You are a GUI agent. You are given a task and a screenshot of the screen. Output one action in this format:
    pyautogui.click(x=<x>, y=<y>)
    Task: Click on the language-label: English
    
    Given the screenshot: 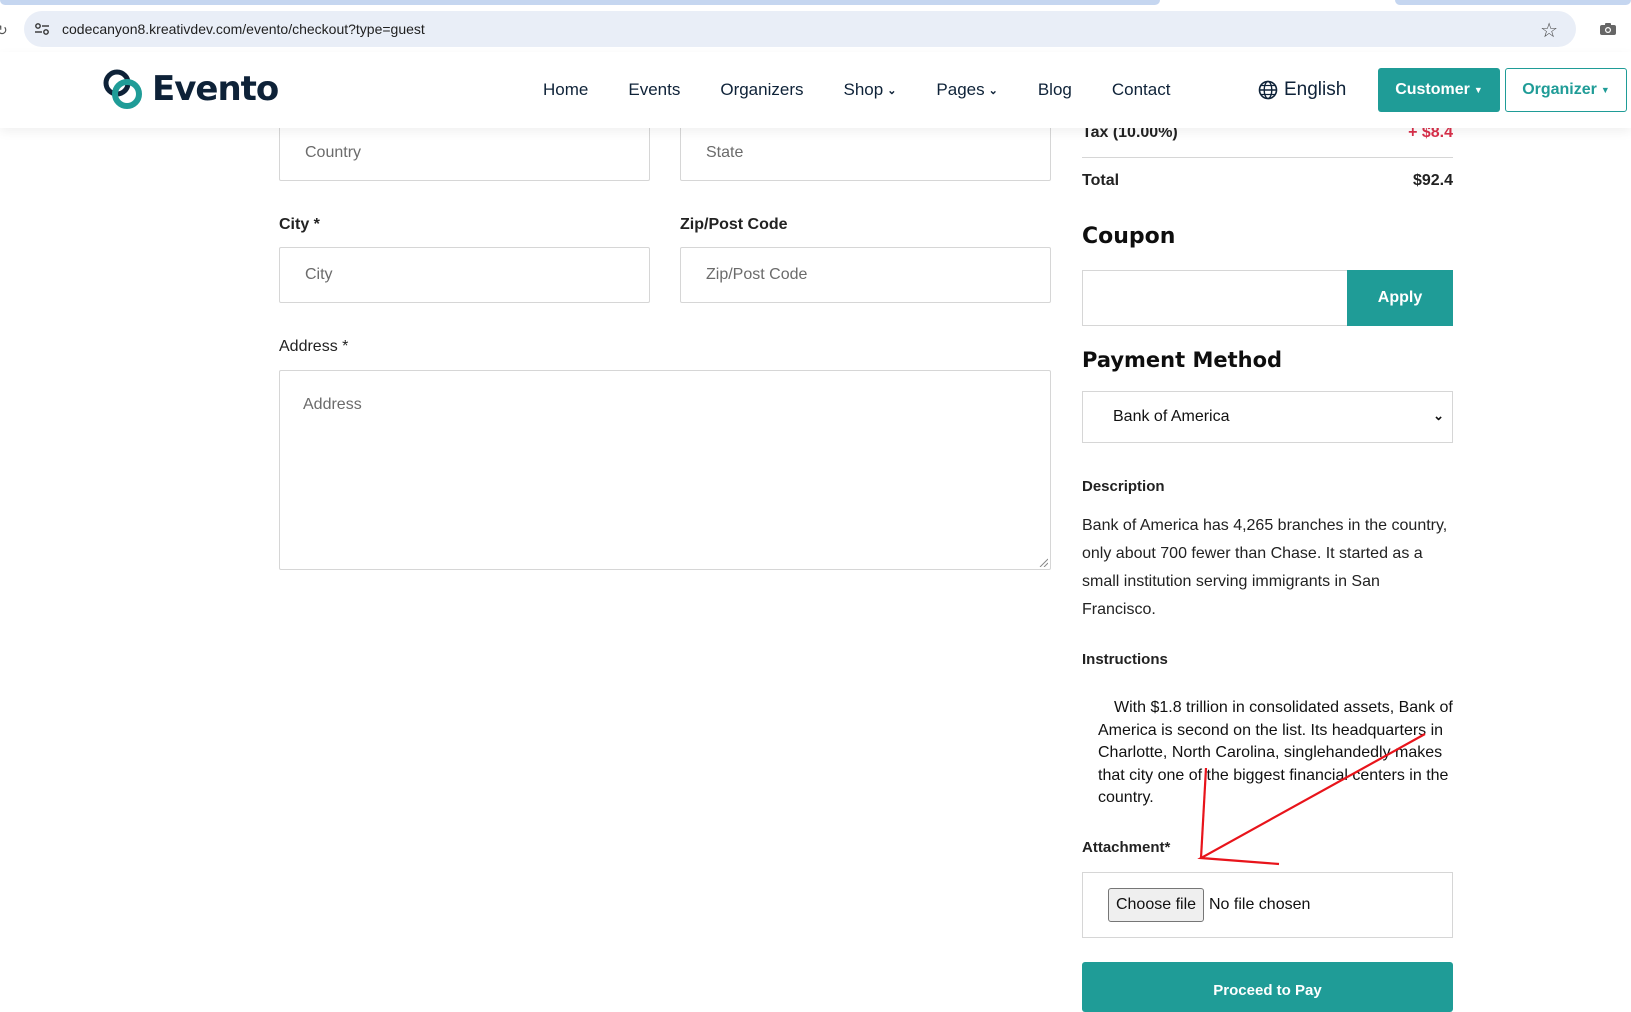 What is the action you would take?
    pyautogui.click(x=1315, y=89)
    